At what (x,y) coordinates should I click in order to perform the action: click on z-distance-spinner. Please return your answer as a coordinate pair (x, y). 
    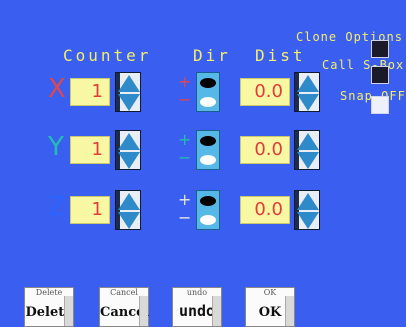
    Looking at the image, I should click on (307, 210).